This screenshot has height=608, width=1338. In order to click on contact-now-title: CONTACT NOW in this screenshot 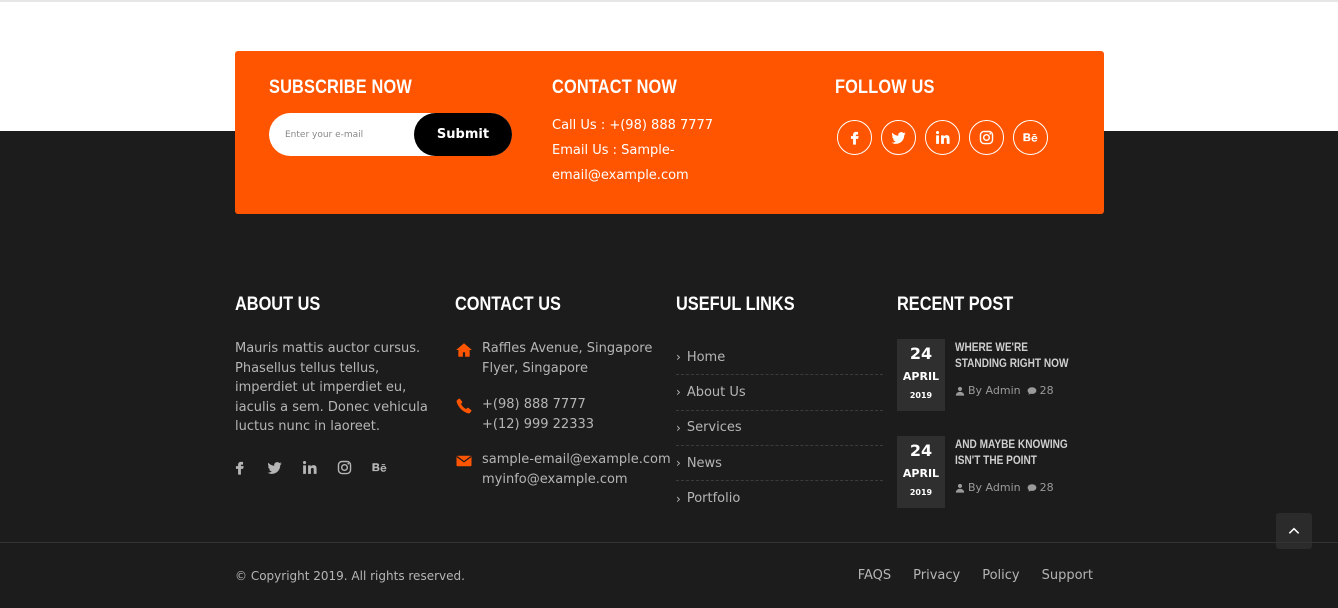, I will do `click(615, 87)`.